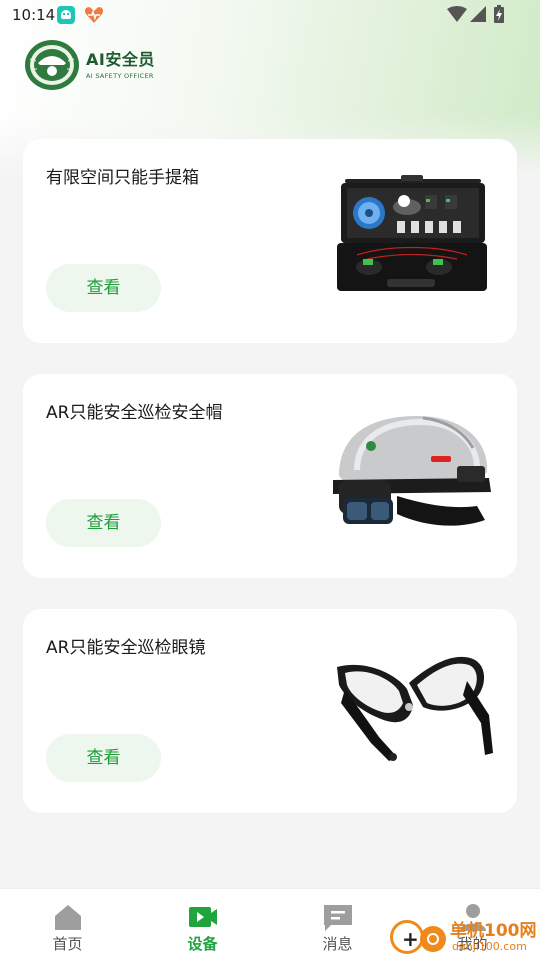 Image resolution: width=540 pixels, height=960 pixels. What do you see at coordinates (120, 59) in the screenshot?
I see `brand-title: AI安全员` at bounding box center [120, 59].